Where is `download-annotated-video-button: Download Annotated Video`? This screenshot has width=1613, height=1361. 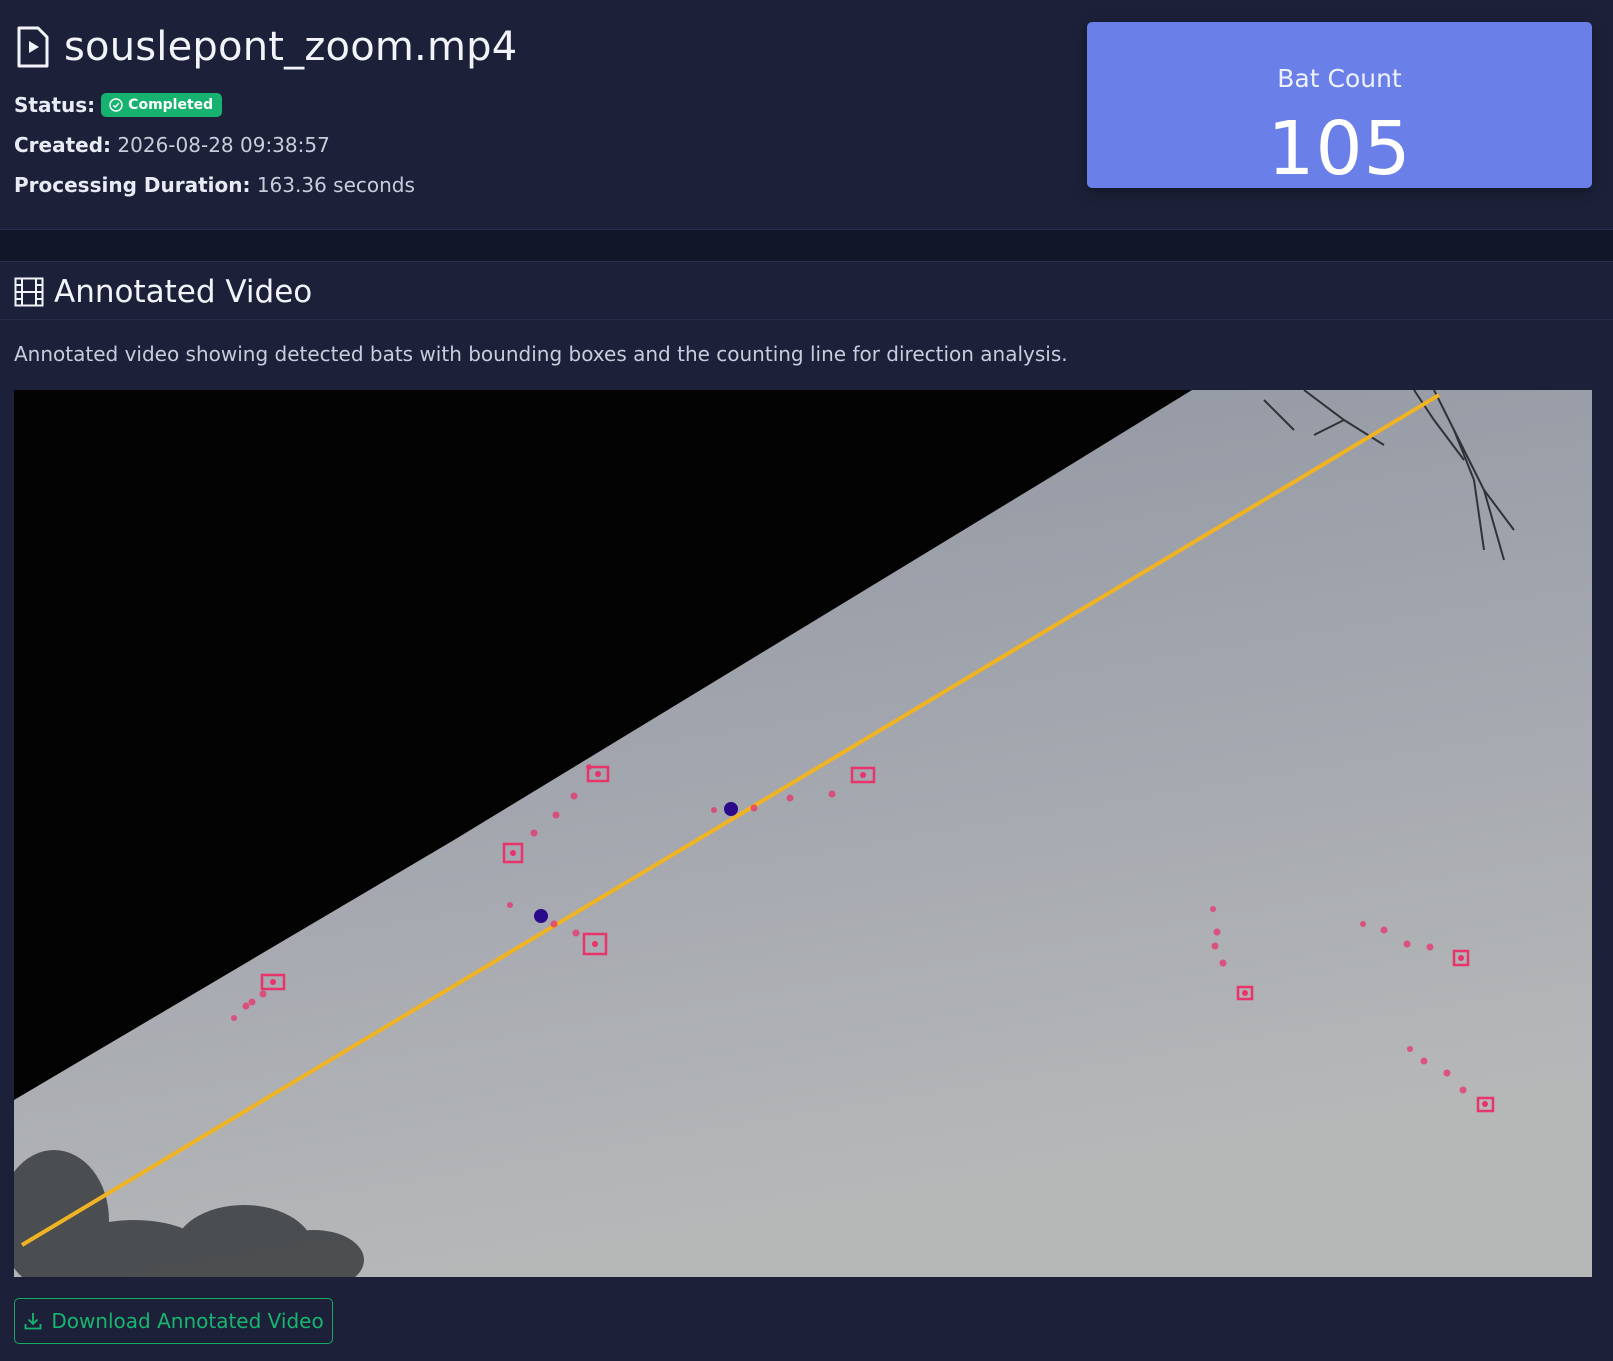 download-annotated-video-button: Download Annotated Video is located at coordinates (173, 1321).